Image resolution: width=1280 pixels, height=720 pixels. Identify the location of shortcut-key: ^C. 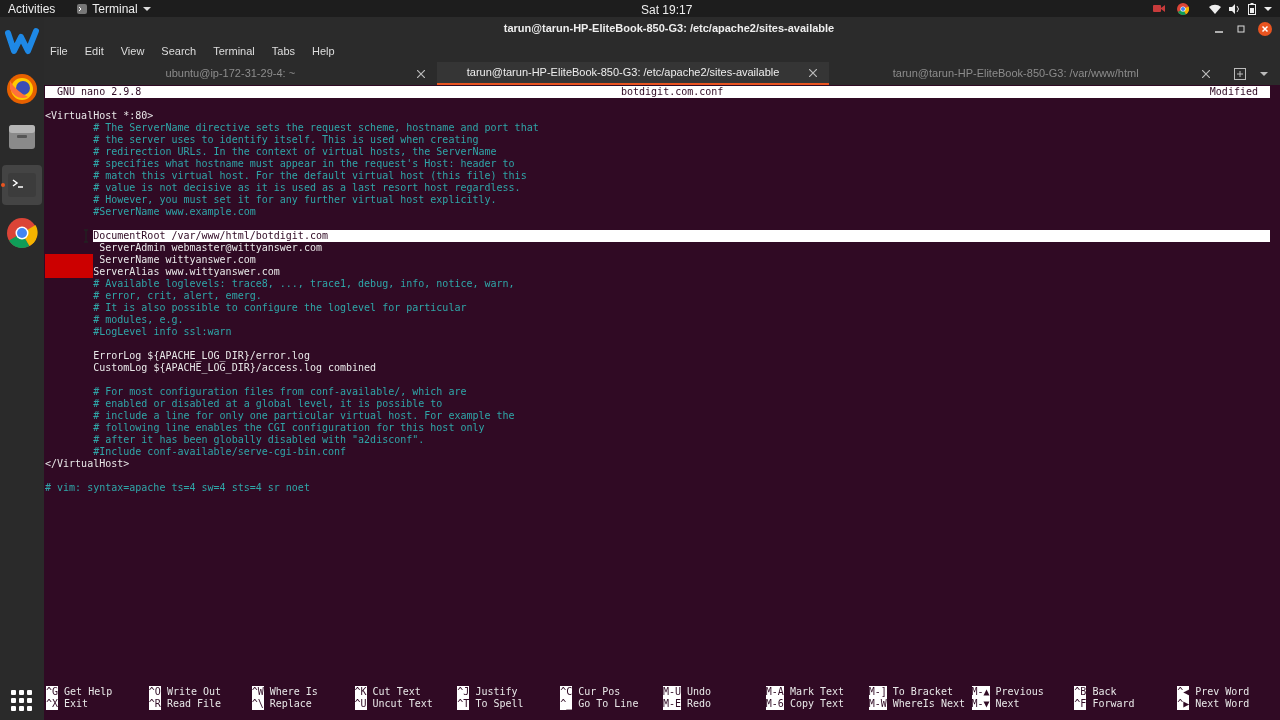
(566, 692).